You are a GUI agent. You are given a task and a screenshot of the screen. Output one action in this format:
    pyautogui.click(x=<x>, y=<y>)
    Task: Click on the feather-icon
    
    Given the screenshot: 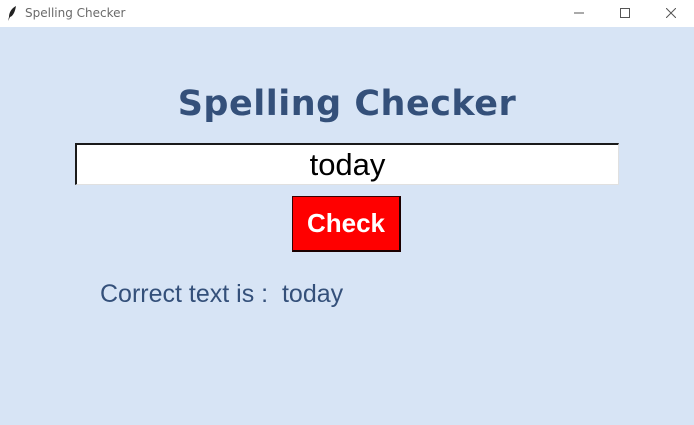 What is the action you would take?
    pyautogui.click(x=12, y=13)
    